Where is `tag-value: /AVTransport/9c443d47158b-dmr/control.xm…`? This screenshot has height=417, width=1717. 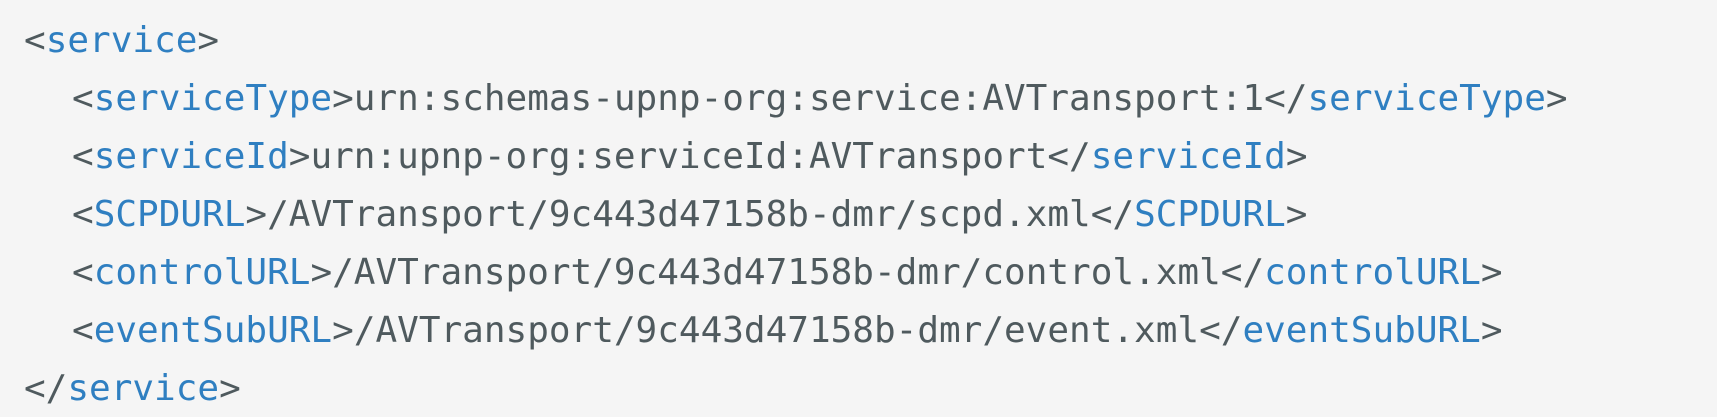 tag-value: /AVTransport/9c443d47158b-dmr/control.xm… is located at coordinates (776, 272).